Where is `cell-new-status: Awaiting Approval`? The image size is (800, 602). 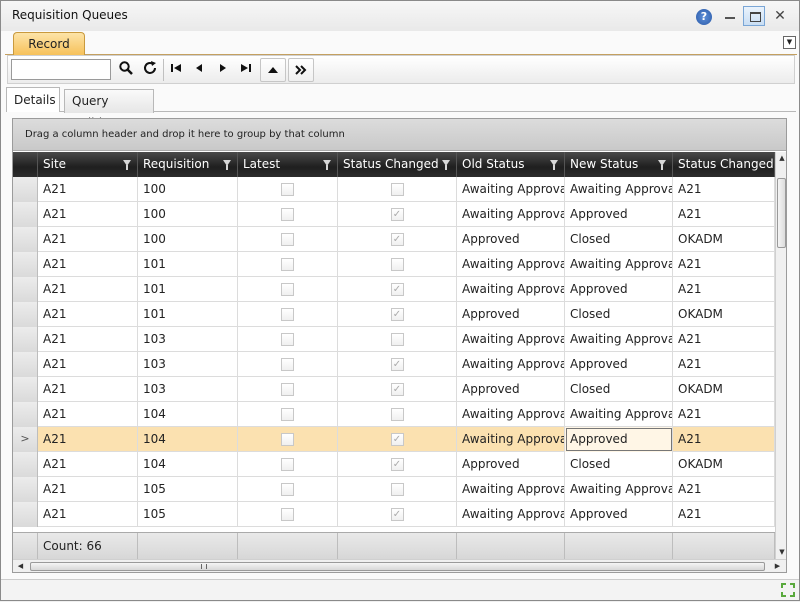 cell-new-status: Awaiting Approval is located at coordinates (619, 264).